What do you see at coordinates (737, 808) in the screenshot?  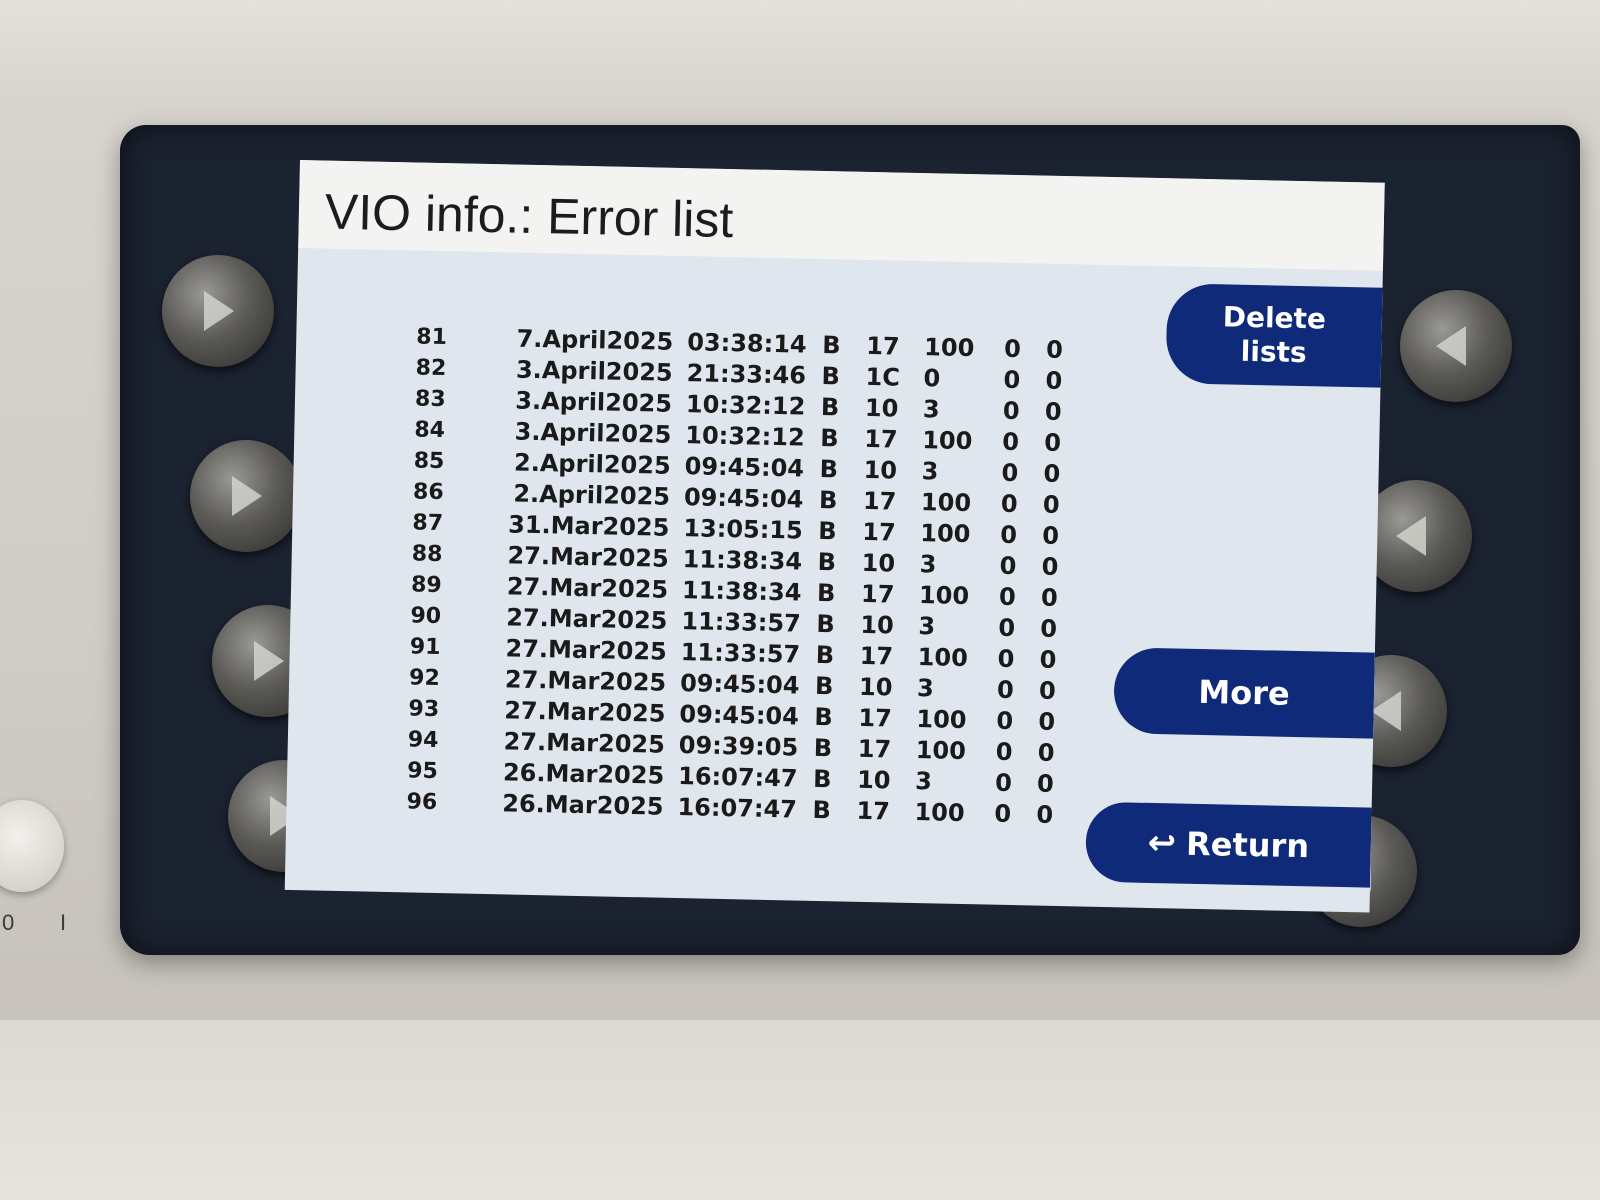 I see `row-time: 16:07:47` at bounding box center [737, 808].